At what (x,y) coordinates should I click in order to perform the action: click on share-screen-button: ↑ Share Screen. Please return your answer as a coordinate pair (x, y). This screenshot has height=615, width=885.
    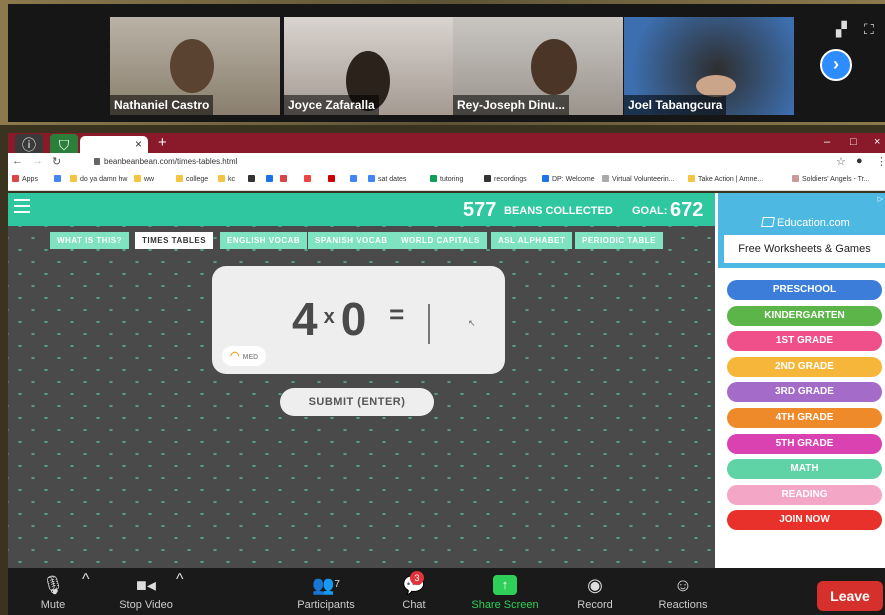
    Looking at the image, I should click on (505, 591).